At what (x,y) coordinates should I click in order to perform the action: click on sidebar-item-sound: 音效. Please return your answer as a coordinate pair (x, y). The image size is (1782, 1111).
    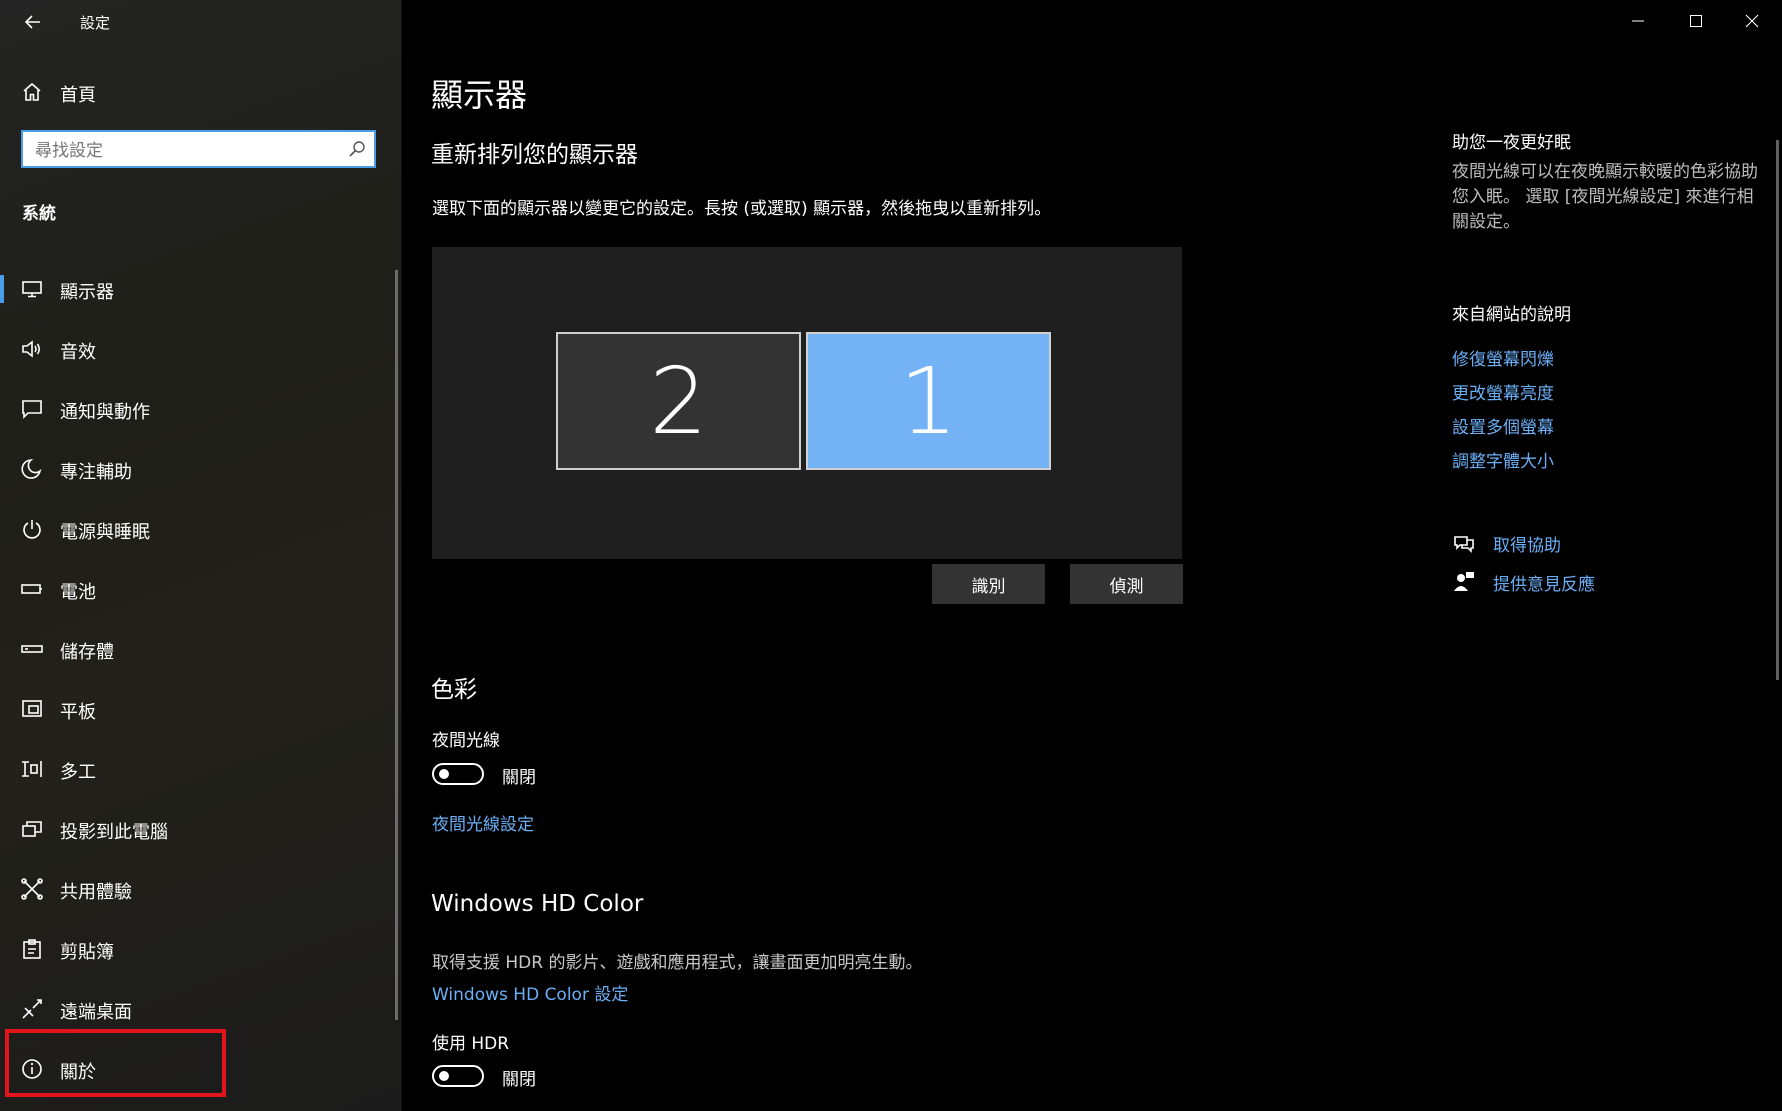
    Looking at the image, I should click on (197, 349).